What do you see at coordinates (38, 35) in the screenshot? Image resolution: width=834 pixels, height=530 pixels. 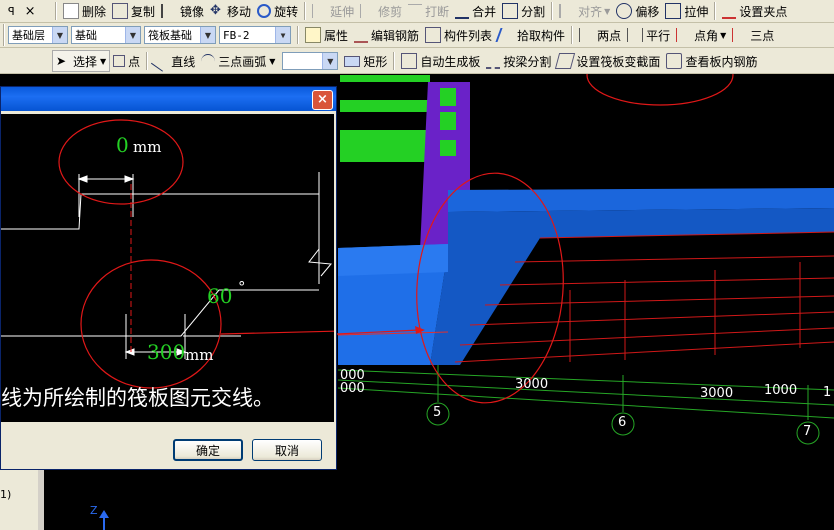 I see `floor-select: 基础层 ▼` at bounding box center [38, 35].